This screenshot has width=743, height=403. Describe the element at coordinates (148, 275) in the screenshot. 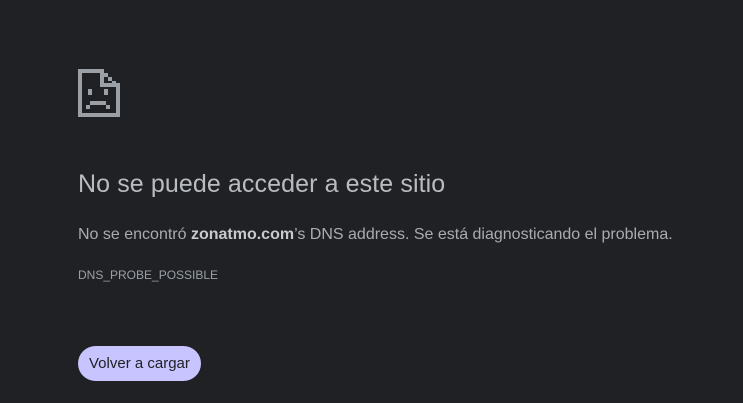

I see `error-code: DNS_PROBE_POSSIBLE` at that location.